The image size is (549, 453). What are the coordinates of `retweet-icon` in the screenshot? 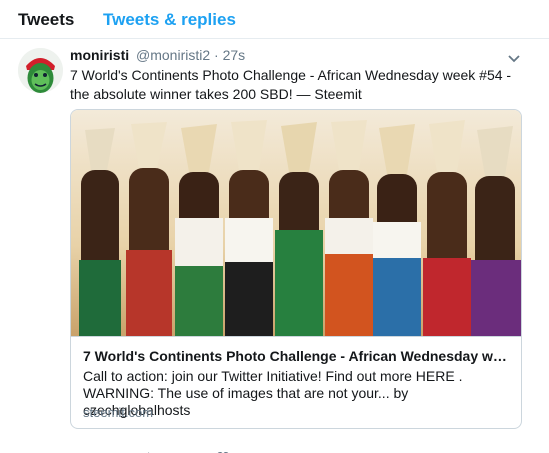 It's located at (148, 450).